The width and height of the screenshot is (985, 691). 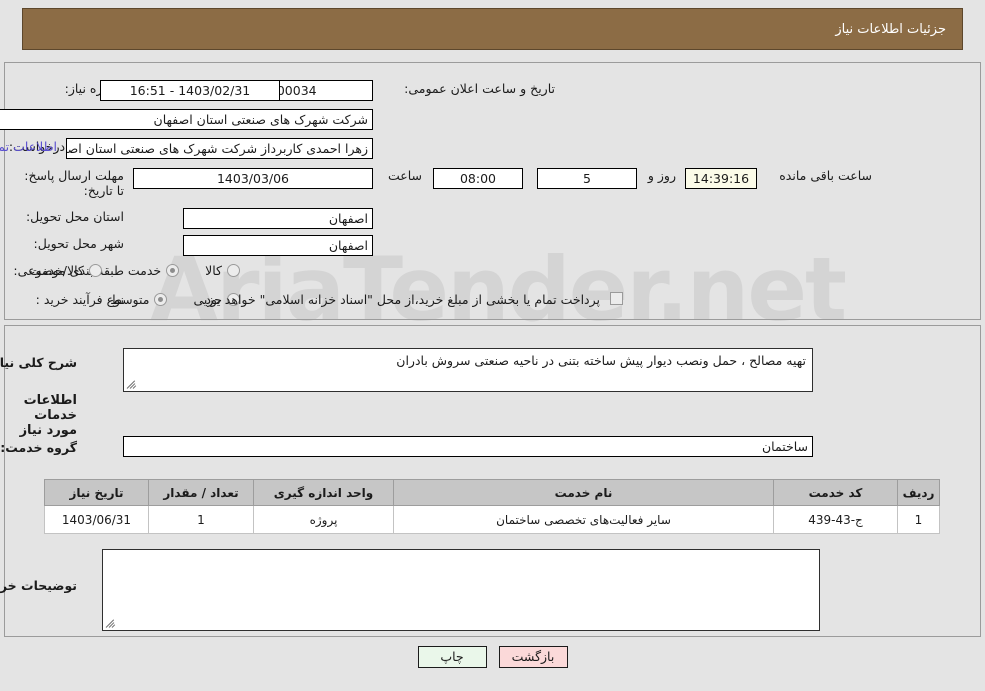 What do you see at coordinates (533, 657) in the screenshot?
I see `back-button: بازگشت` at bounding box center [533, 657].